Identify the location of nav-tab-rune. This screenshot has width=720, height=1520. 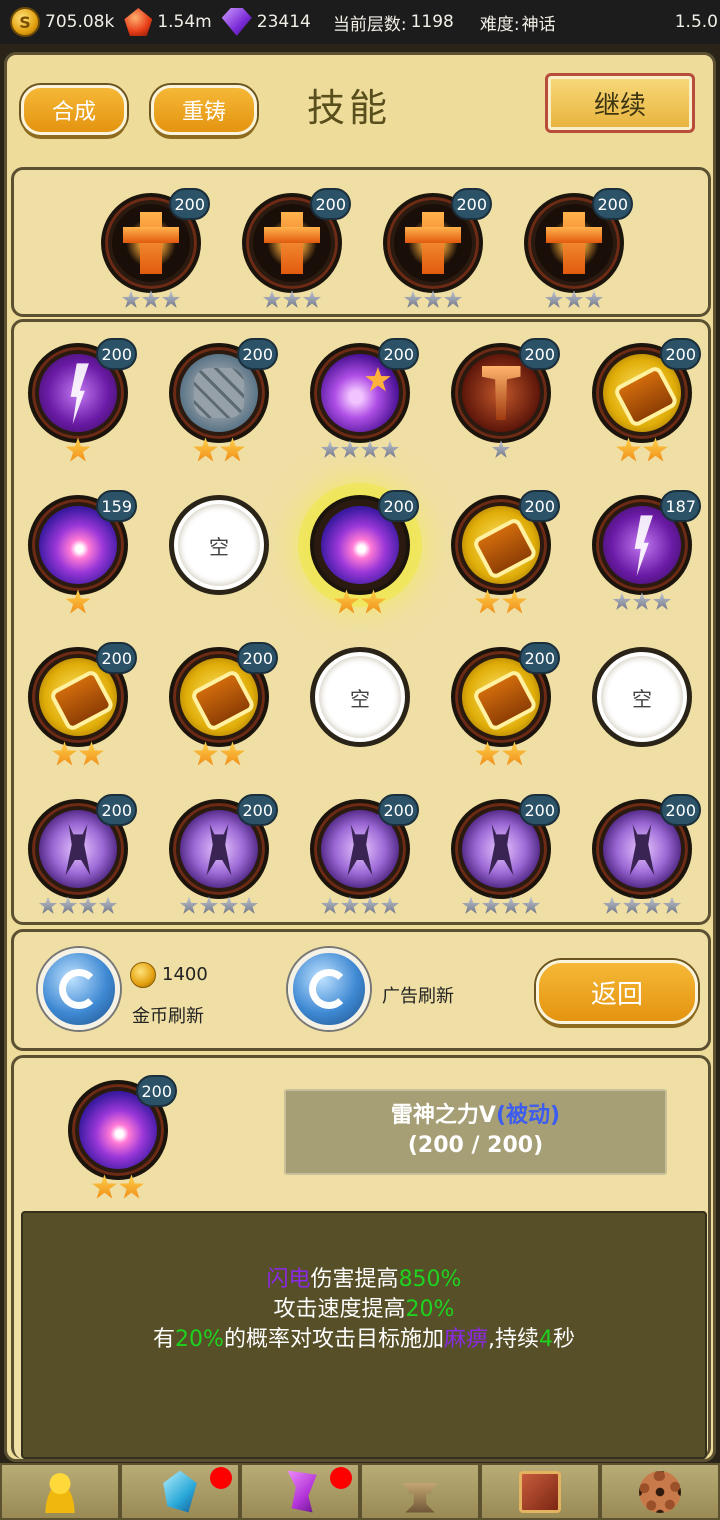
(300, 1491).